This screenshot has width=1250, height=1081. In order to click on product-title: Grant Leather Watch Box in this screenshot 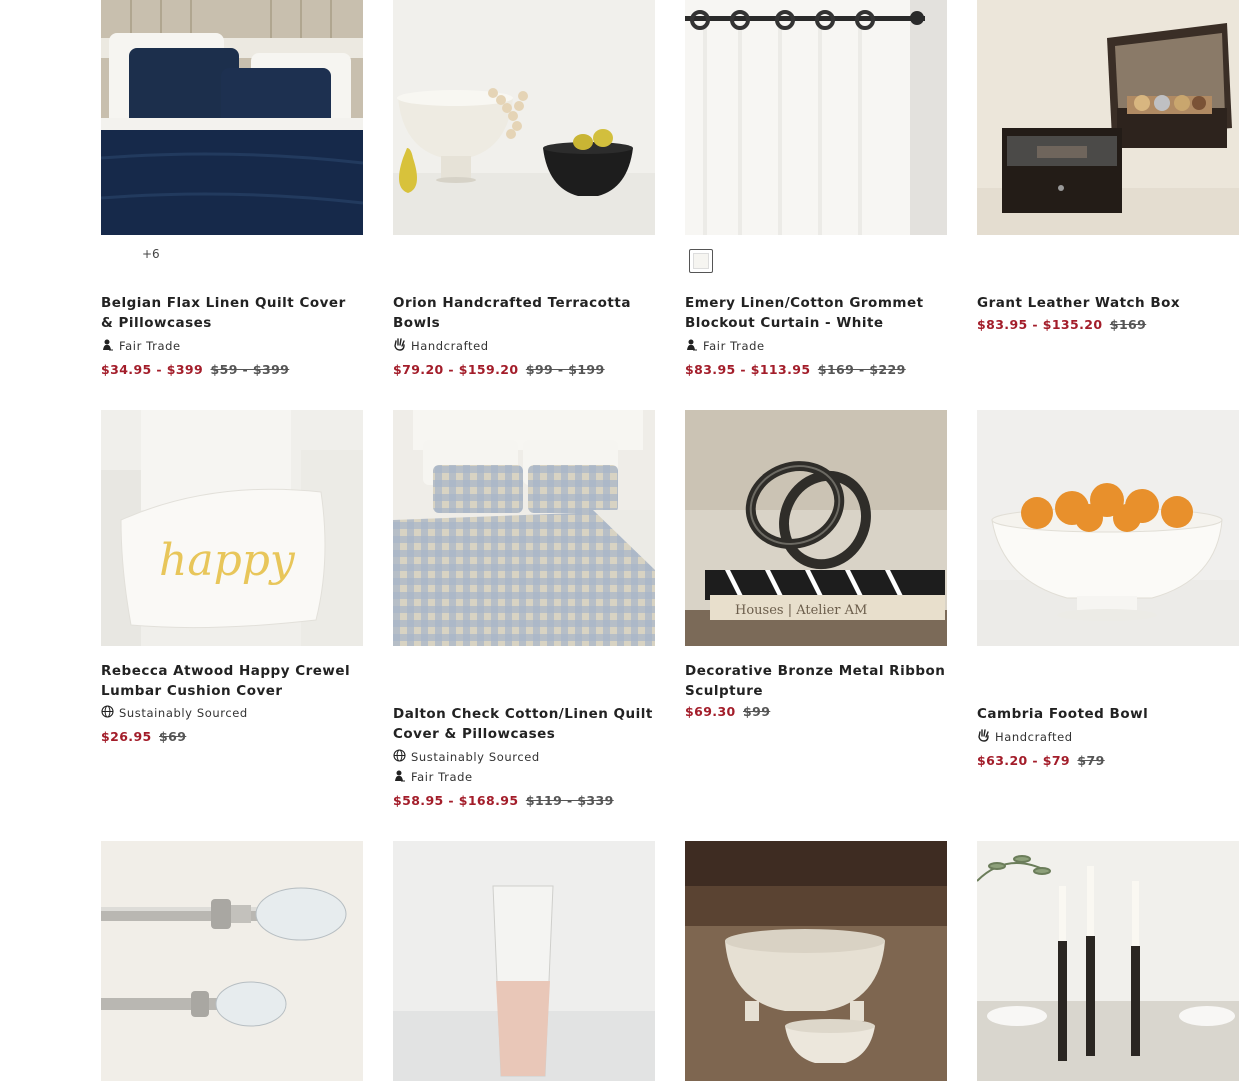, I will do `click(1108, 303)`.